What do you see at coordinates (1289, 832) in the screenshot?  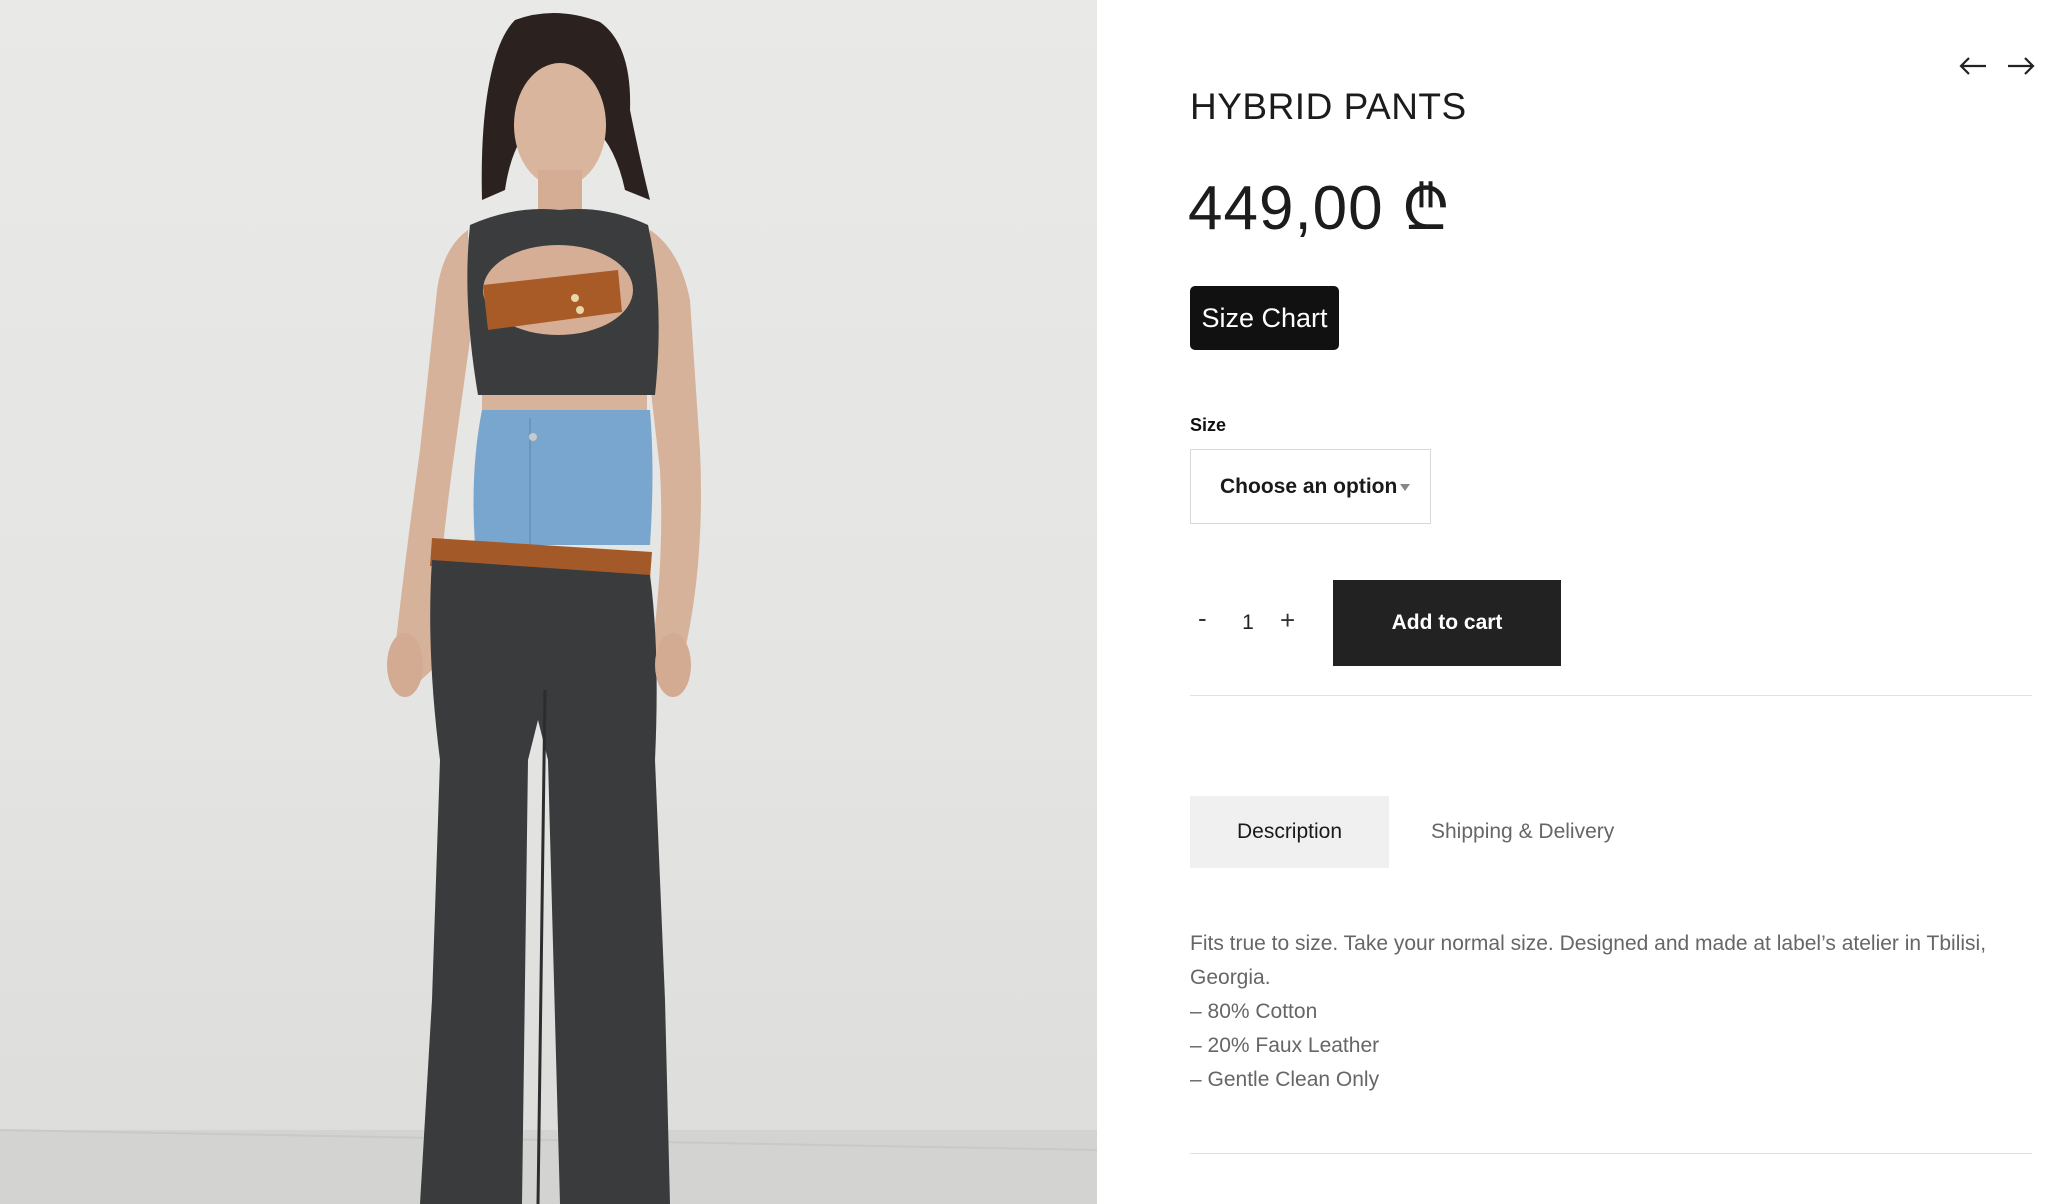 I see `tab-description: Description` at bounding box center [1289, 832].